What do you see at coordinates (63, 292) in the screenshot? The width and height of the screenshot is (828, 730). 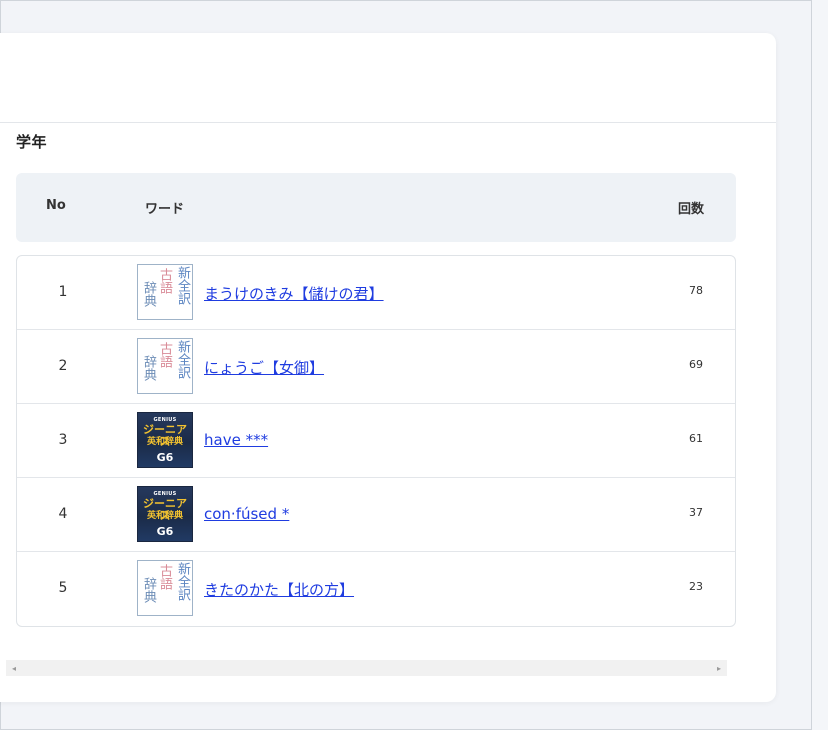 I see `row-number: 1` at bounding box center [63, 292].